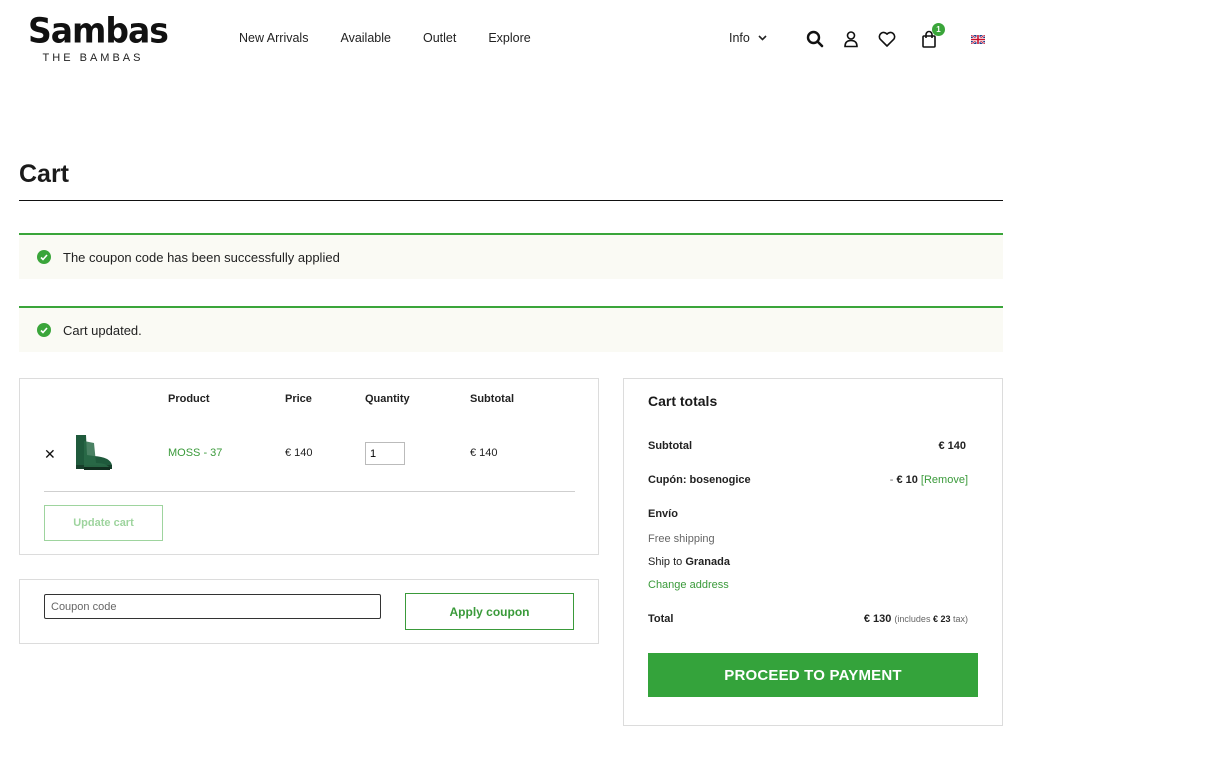 This screenshot has width=1215, height=780. What do you see at coordinates (44, 174) in the screenshot?
I see `page-title: Cart` at bounding box center [44, 174].